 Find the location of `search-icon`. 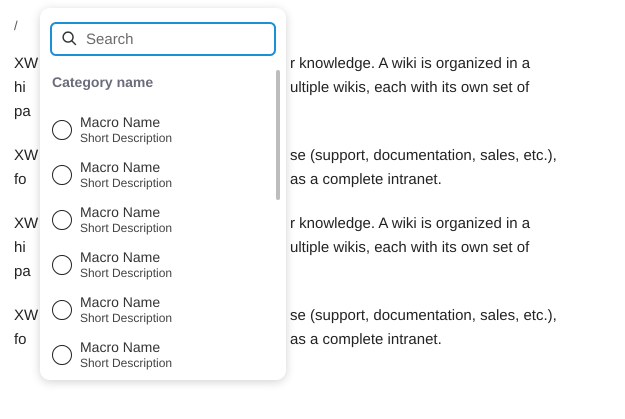

search-icon is located at coordinates (69, 38).